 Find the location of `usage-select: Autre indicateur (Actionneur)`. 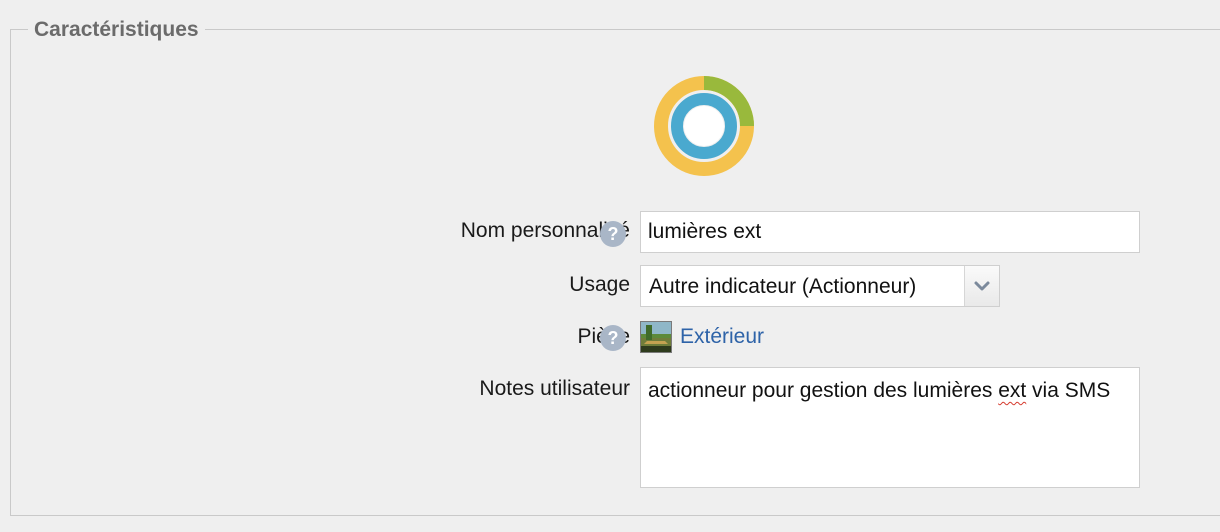

usage-select: Autre indicateur (Actionneur) is located at coordinates (820, 286).